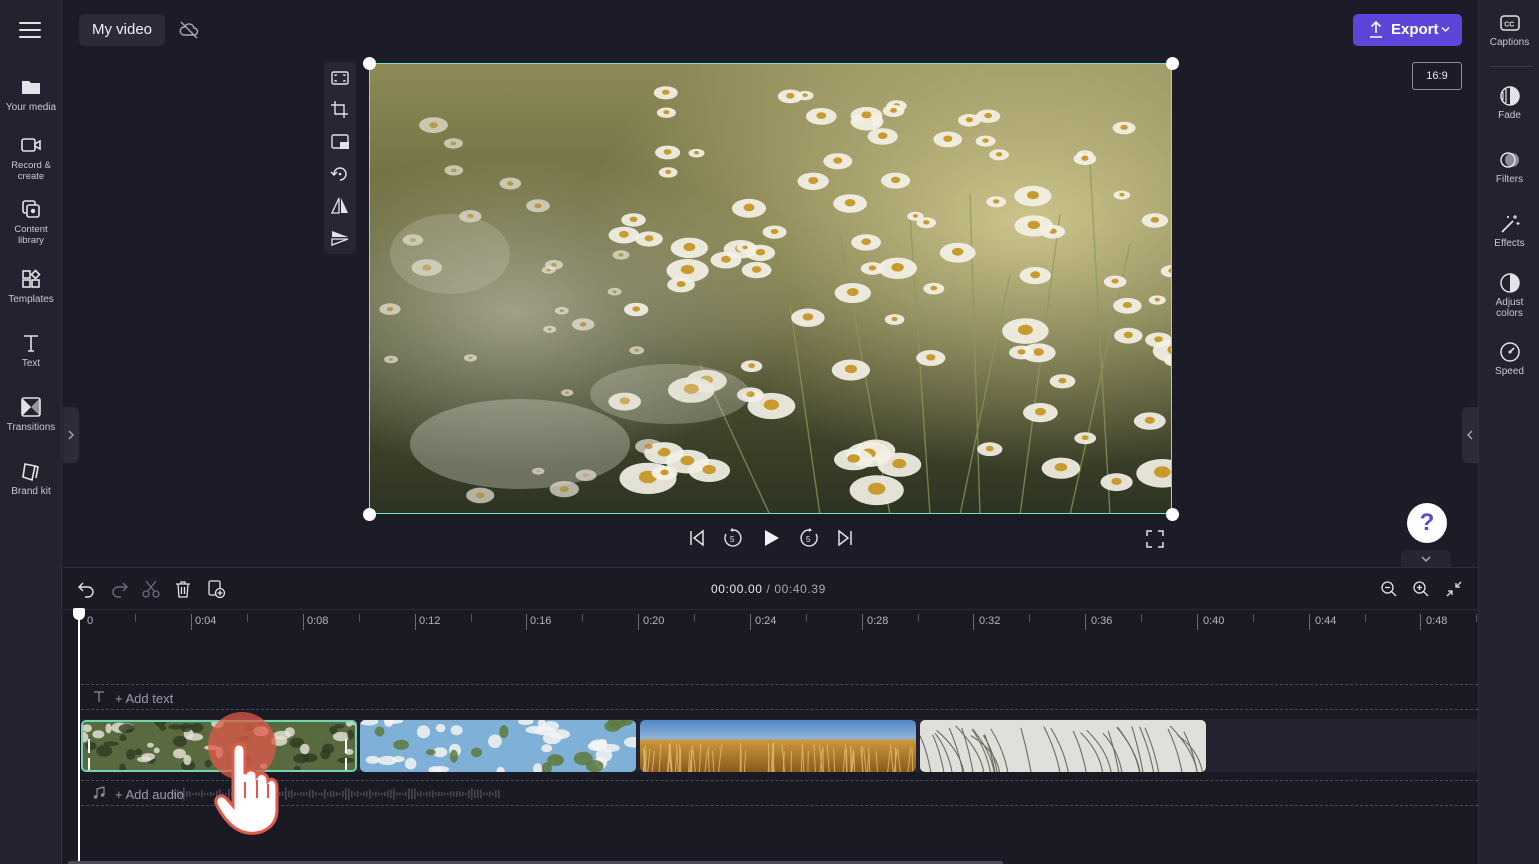 Image resolution: width=1539 pixels, height=864 pixels. I want to click on aspect-ratio-button: 16:9, so click(1437, 76).